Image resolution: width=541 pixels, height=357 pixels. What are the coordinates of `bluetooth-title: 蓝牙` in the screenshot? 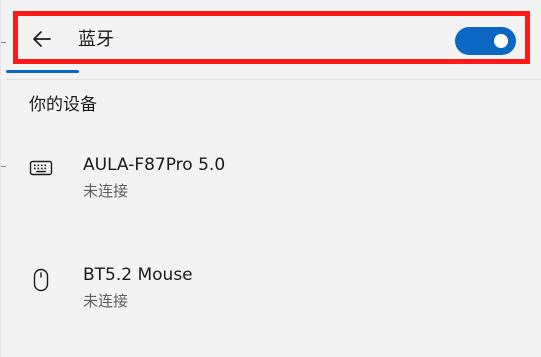 It's located at (96, 39).